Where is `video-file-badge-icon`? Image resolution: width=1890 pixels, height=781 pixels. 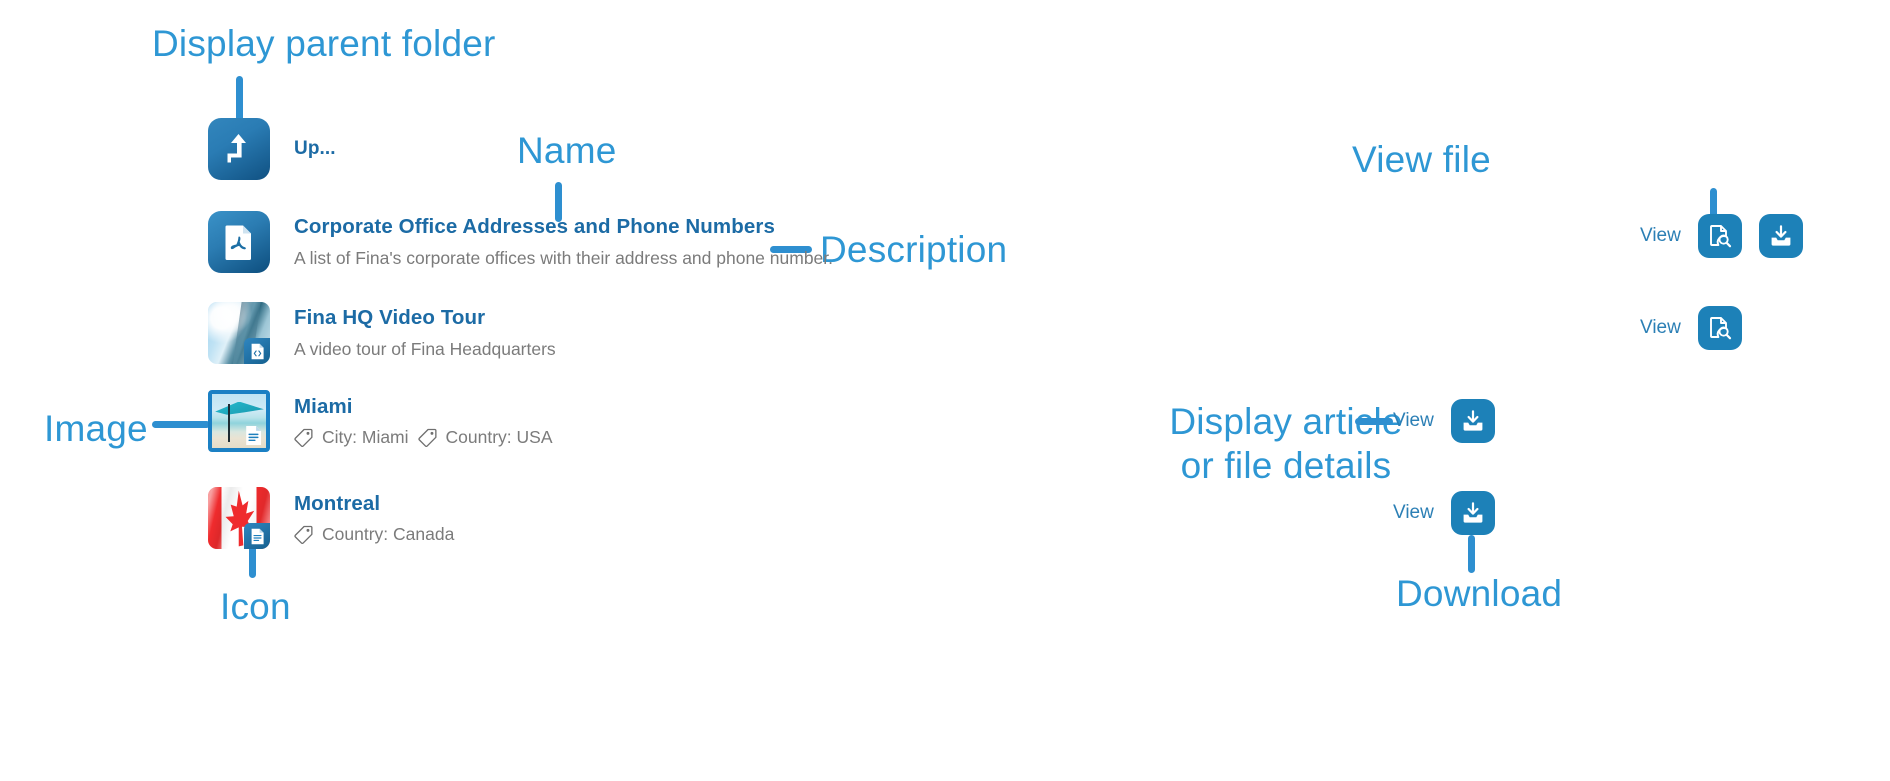 video-file-badge-icon is located at coordinates (257, 351).